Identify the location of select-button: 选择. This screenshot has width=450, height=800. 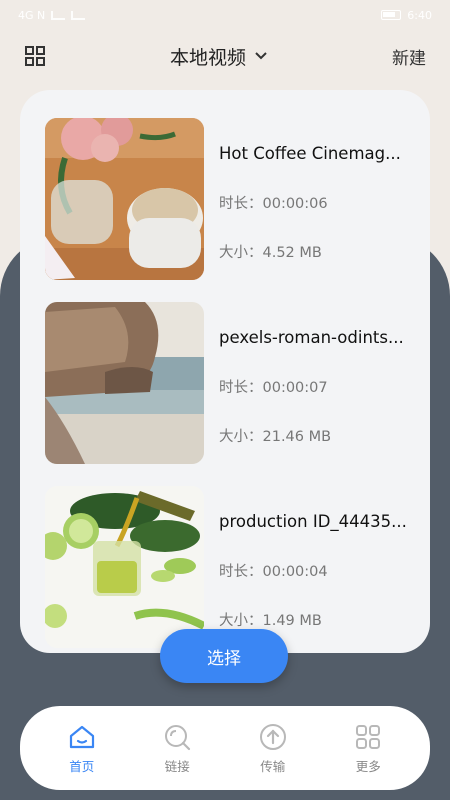
(224, 656).